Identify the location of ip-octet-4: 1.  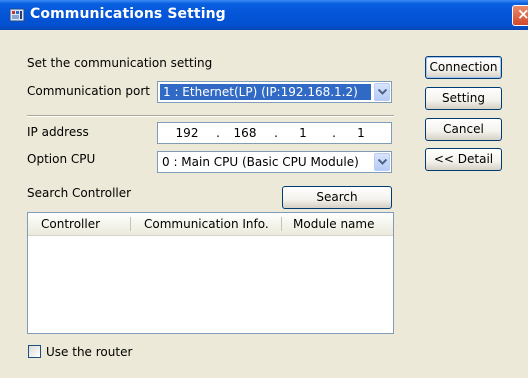
(361, 133).